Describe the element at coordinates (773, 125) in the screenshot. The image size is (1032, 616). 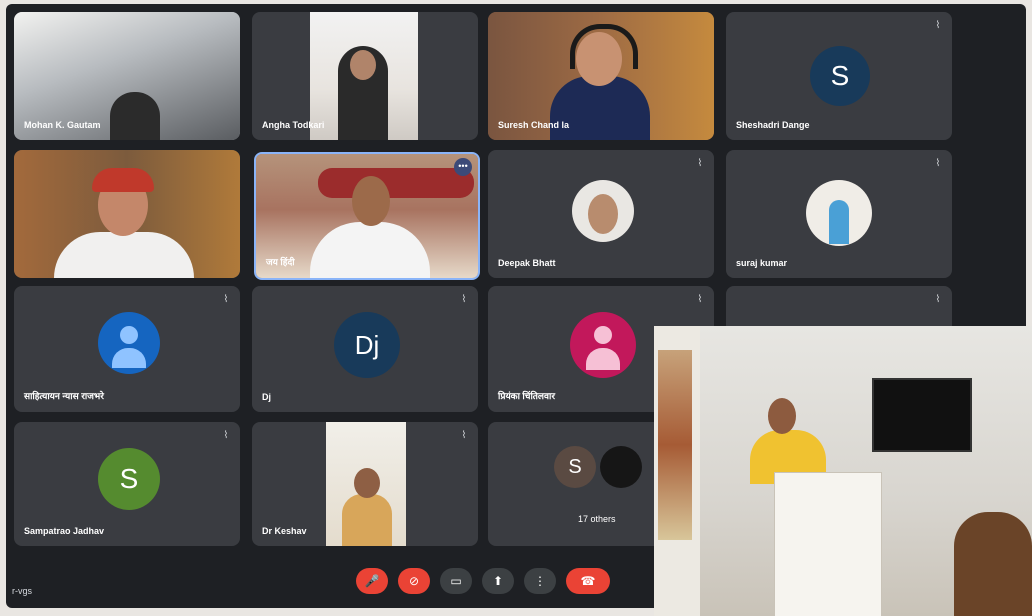
I see `participant-name: Sheshadri Dange` at that location.